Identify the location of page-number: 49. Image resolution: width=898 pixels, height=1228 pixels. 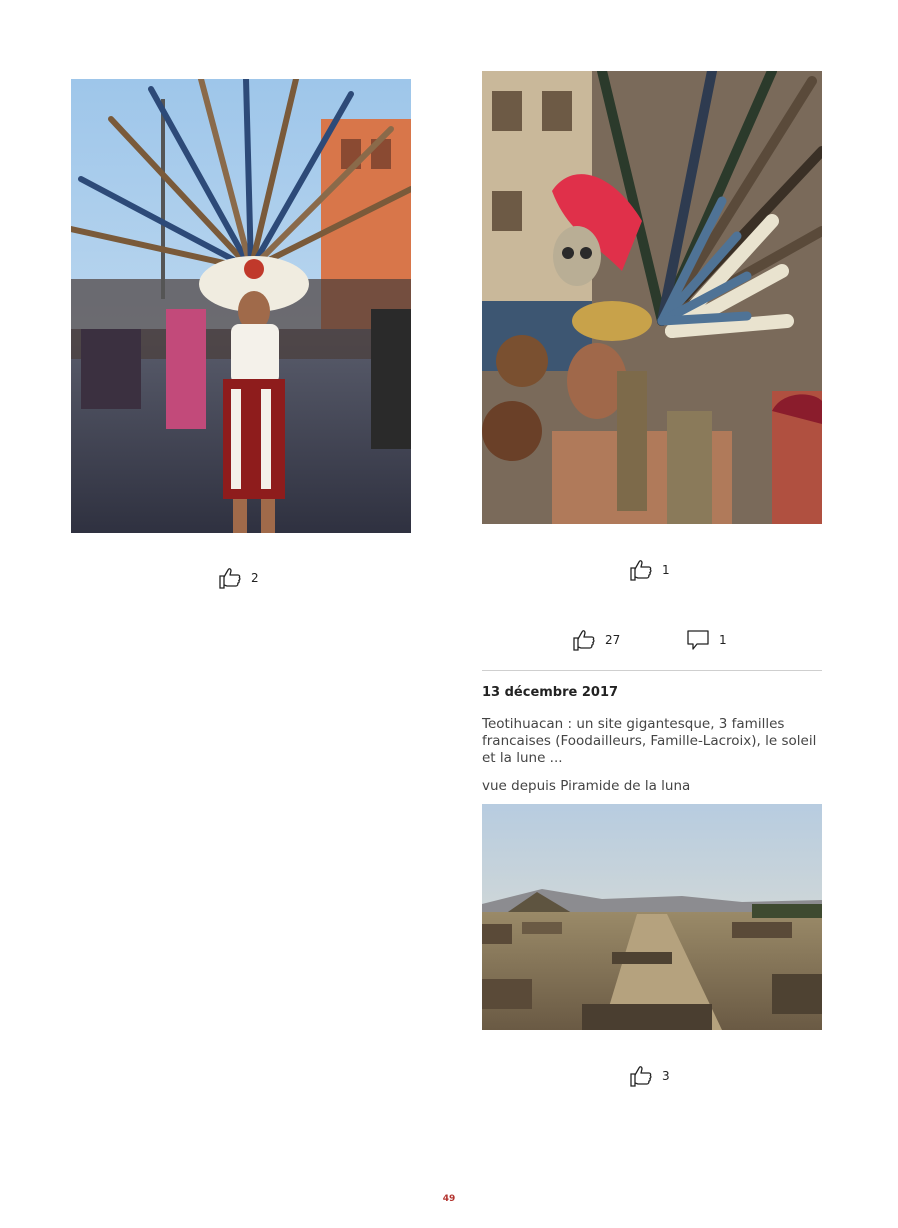
(449, 1199).